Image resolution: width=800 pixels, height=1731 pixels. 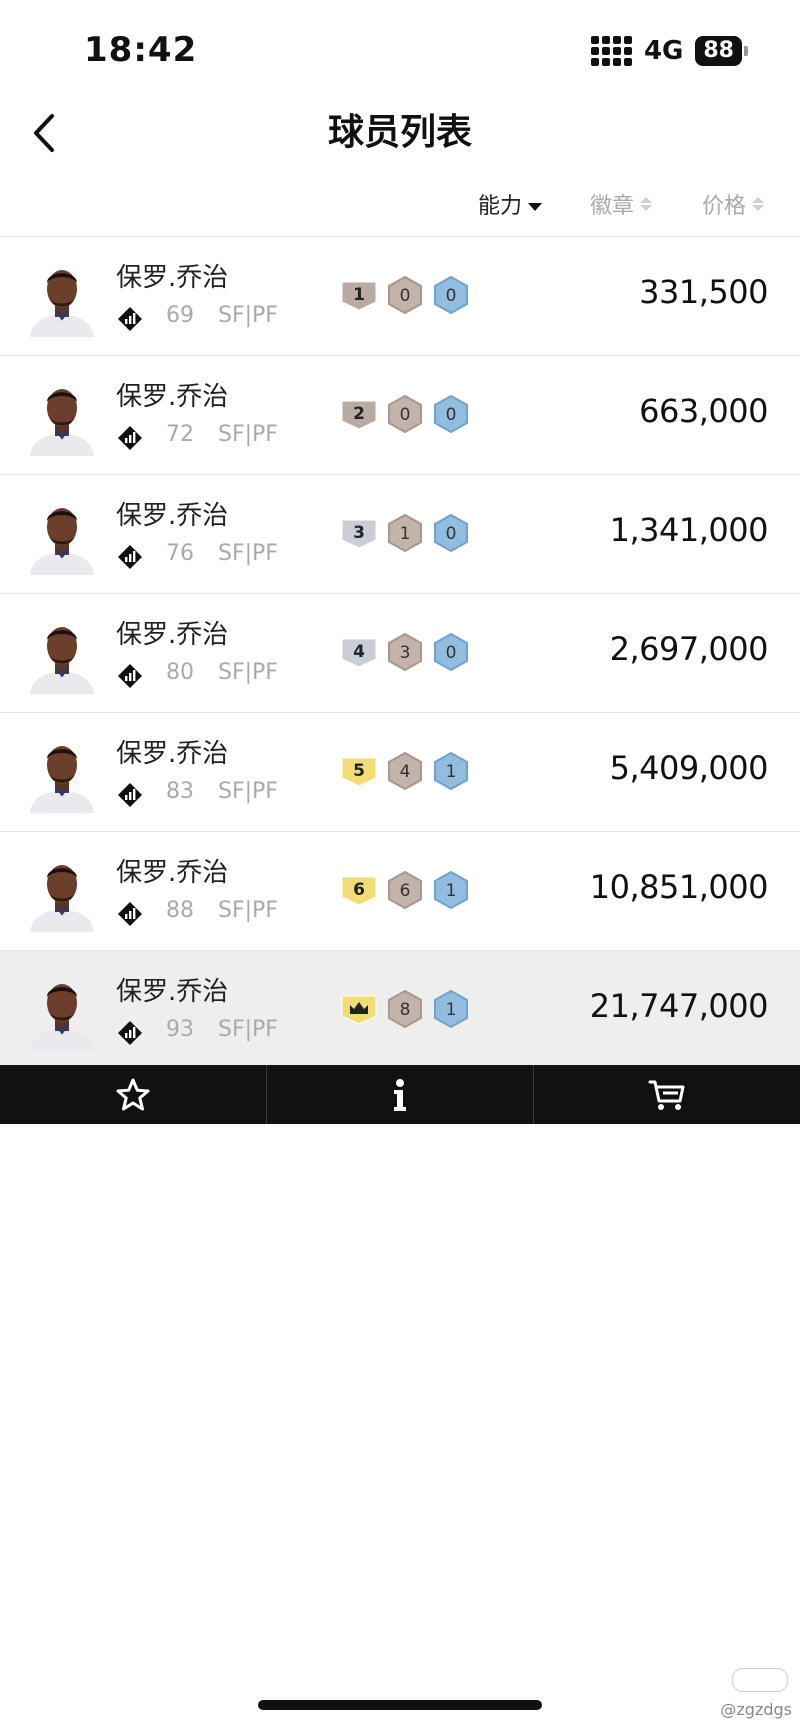 I want to click on player-rating: 69, so click(x=180, y=315).